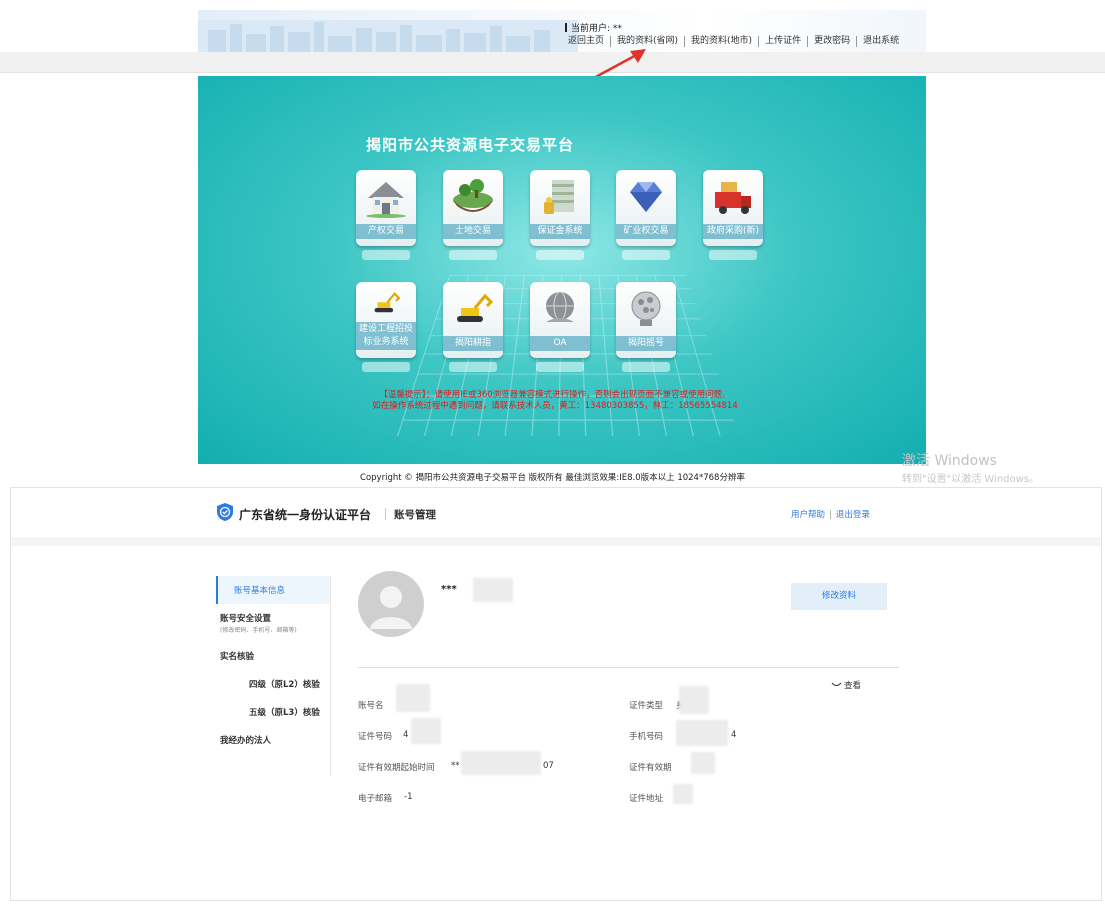 This screenshot has height=910, width=1105. Describe the element at coordinates (646, 327) in the screenshot. I see `tile-jieyang-lottery: 揭阳摇号` at that location.